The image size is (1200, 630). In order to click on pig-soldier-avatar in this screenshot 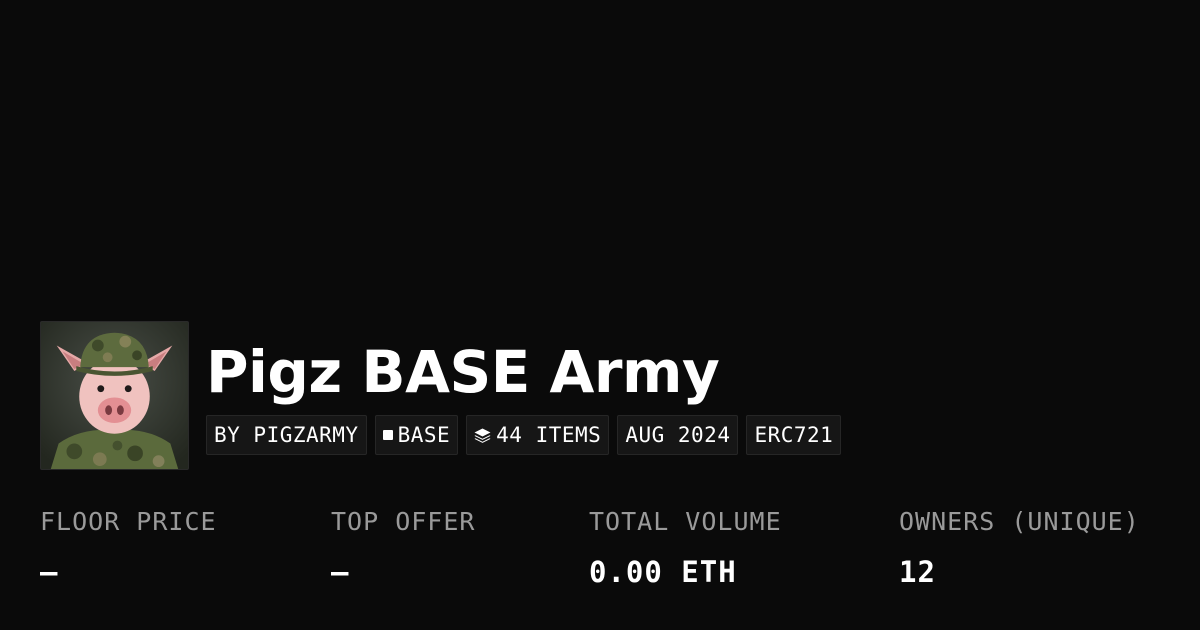, I will do `click(114, 395)`.